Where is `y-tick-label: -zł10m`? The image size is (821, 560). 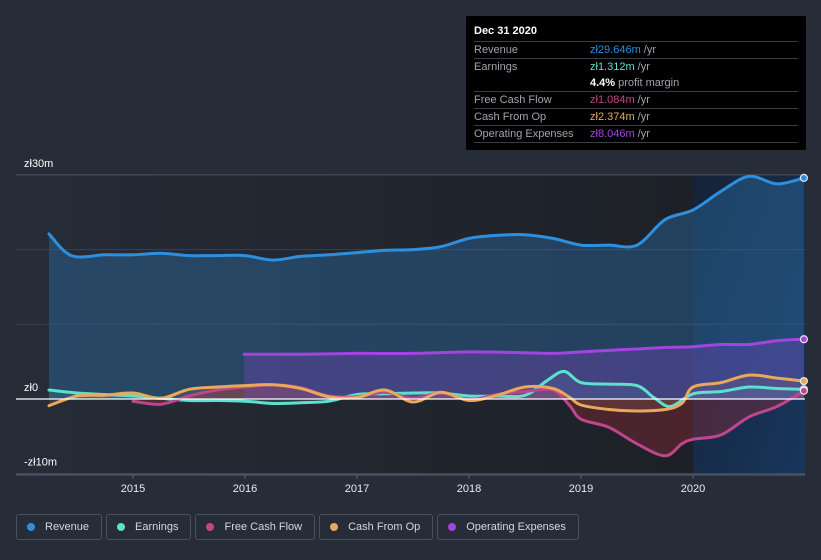
y-tick-label: -zł10m is located at coordinates (40, 463).